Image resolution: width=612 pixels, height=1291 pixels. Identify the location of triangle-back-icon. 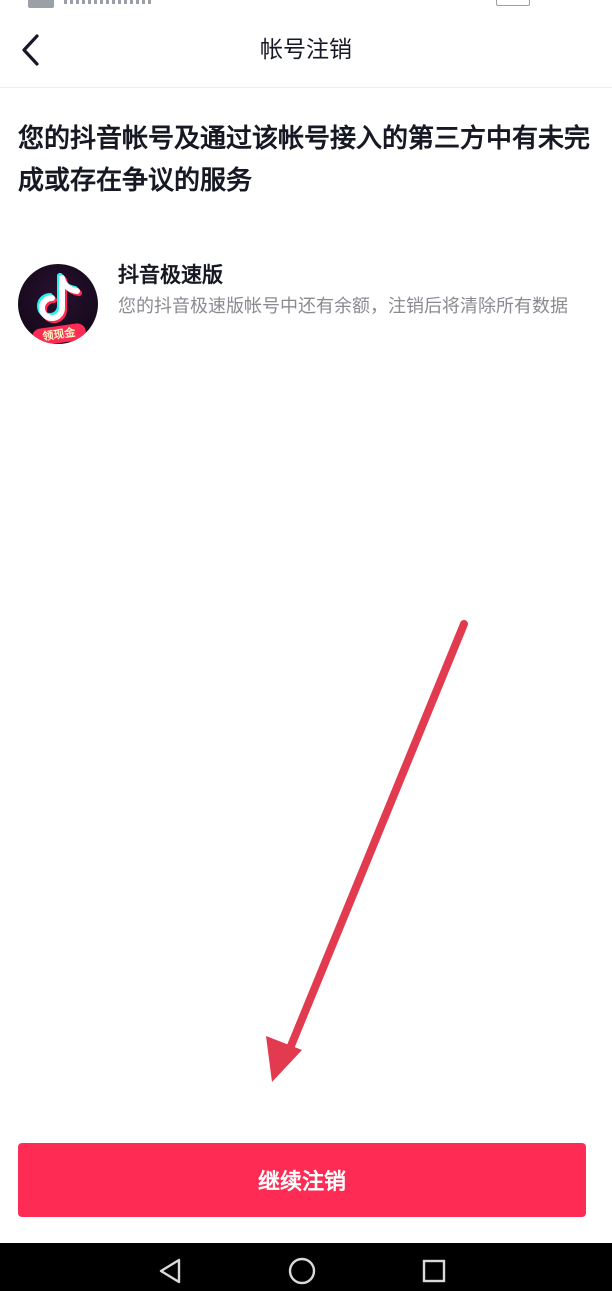
(170, 1271).